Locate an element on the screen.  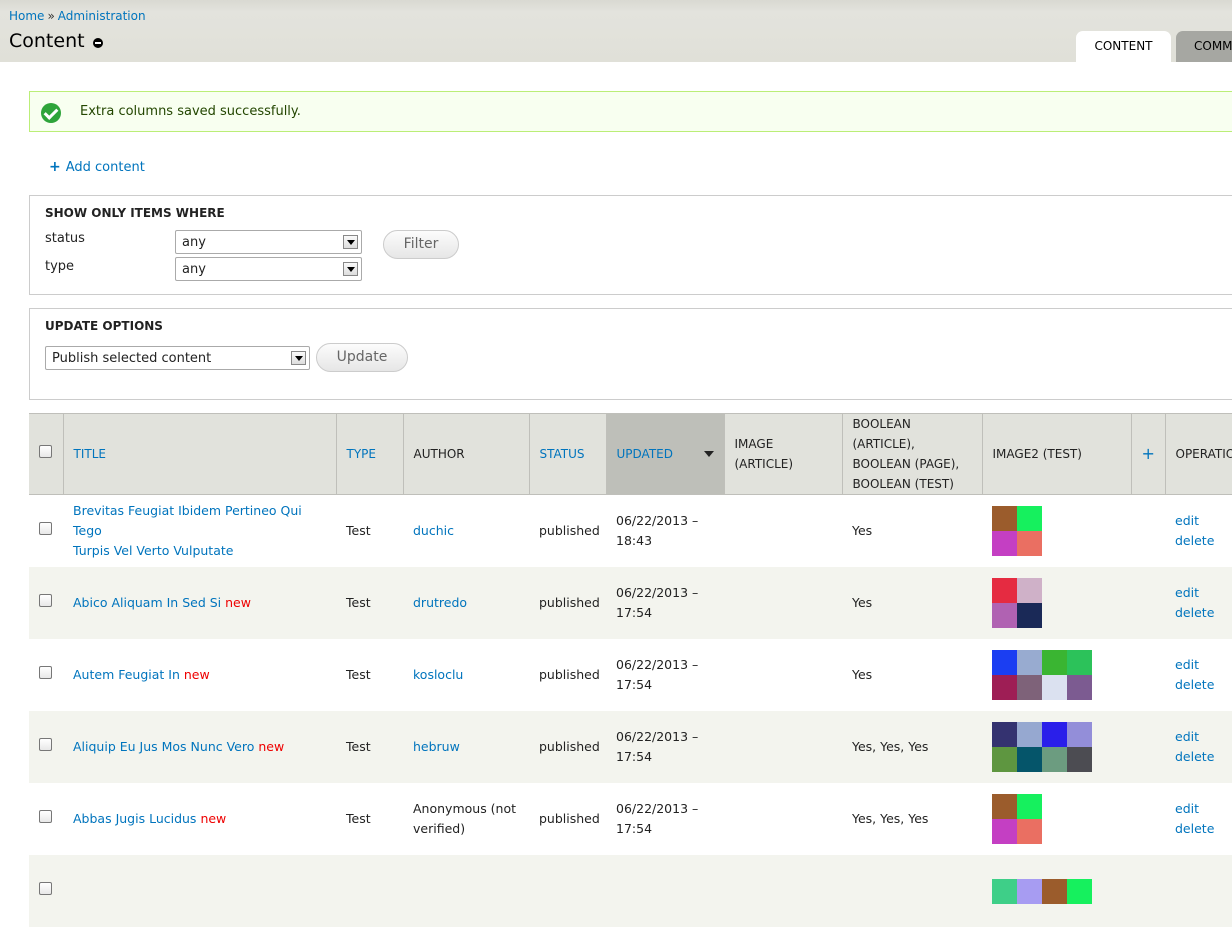
chevron-down-icon is located at coordinates (298, 358).